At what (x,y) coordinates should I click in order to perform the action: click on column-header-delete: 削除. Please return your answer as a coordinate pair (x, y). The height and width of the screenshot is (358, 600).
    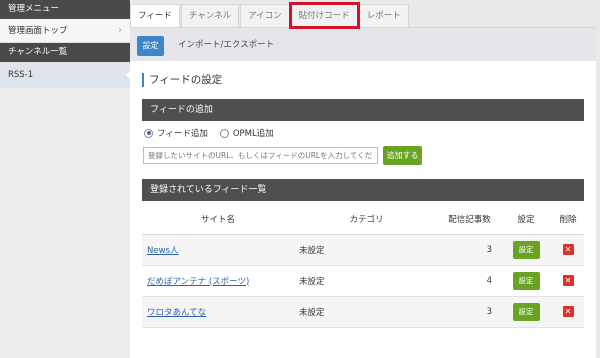
    Looking at the image, I should click on (568, 220).